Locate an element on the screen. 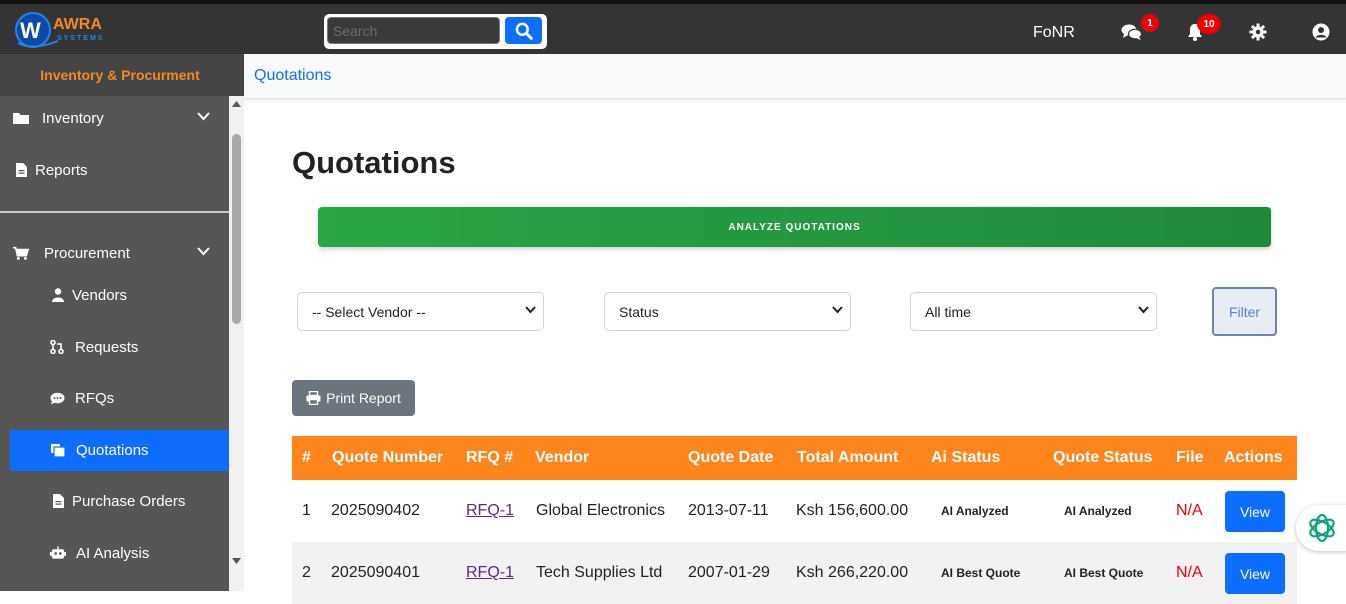  print-icon is located at coordinates (313, 398).